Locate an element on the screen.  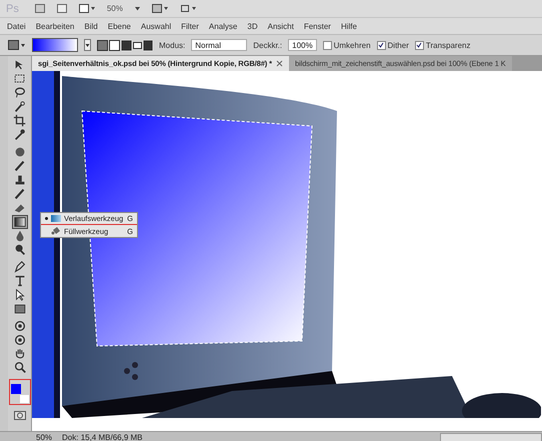
gradient-picker is located at coordinates (55, 45).